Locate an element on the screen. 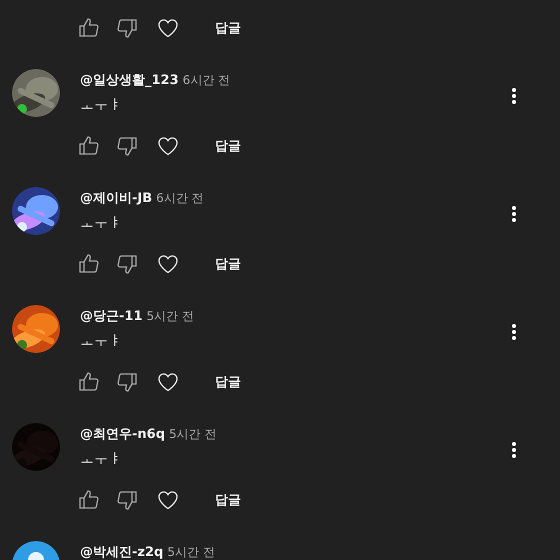 The image size is (560, 560). author-name: @최연우-n6q is located at coordinates (123, 434).